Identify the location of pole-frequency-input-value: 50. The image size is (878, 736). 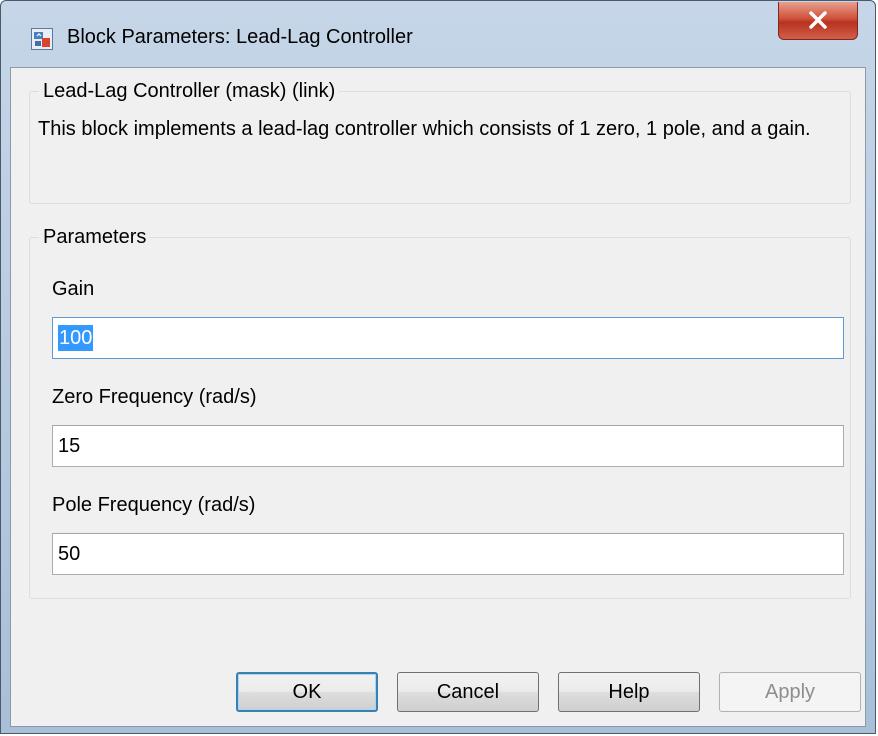
(69, 554).